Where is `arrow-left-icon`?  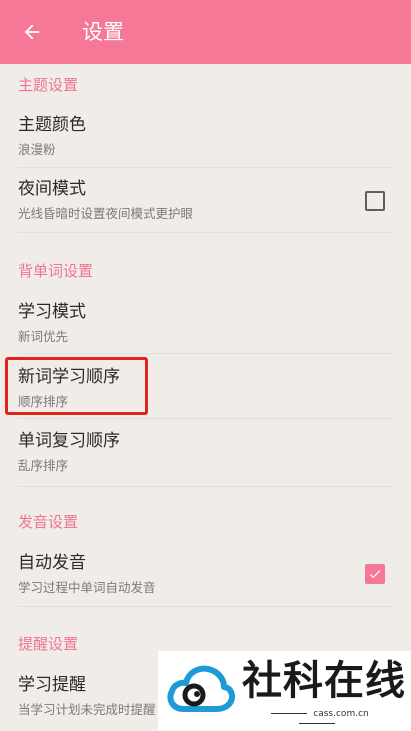 arrow-left-icon is located at coordinates (32, 32).